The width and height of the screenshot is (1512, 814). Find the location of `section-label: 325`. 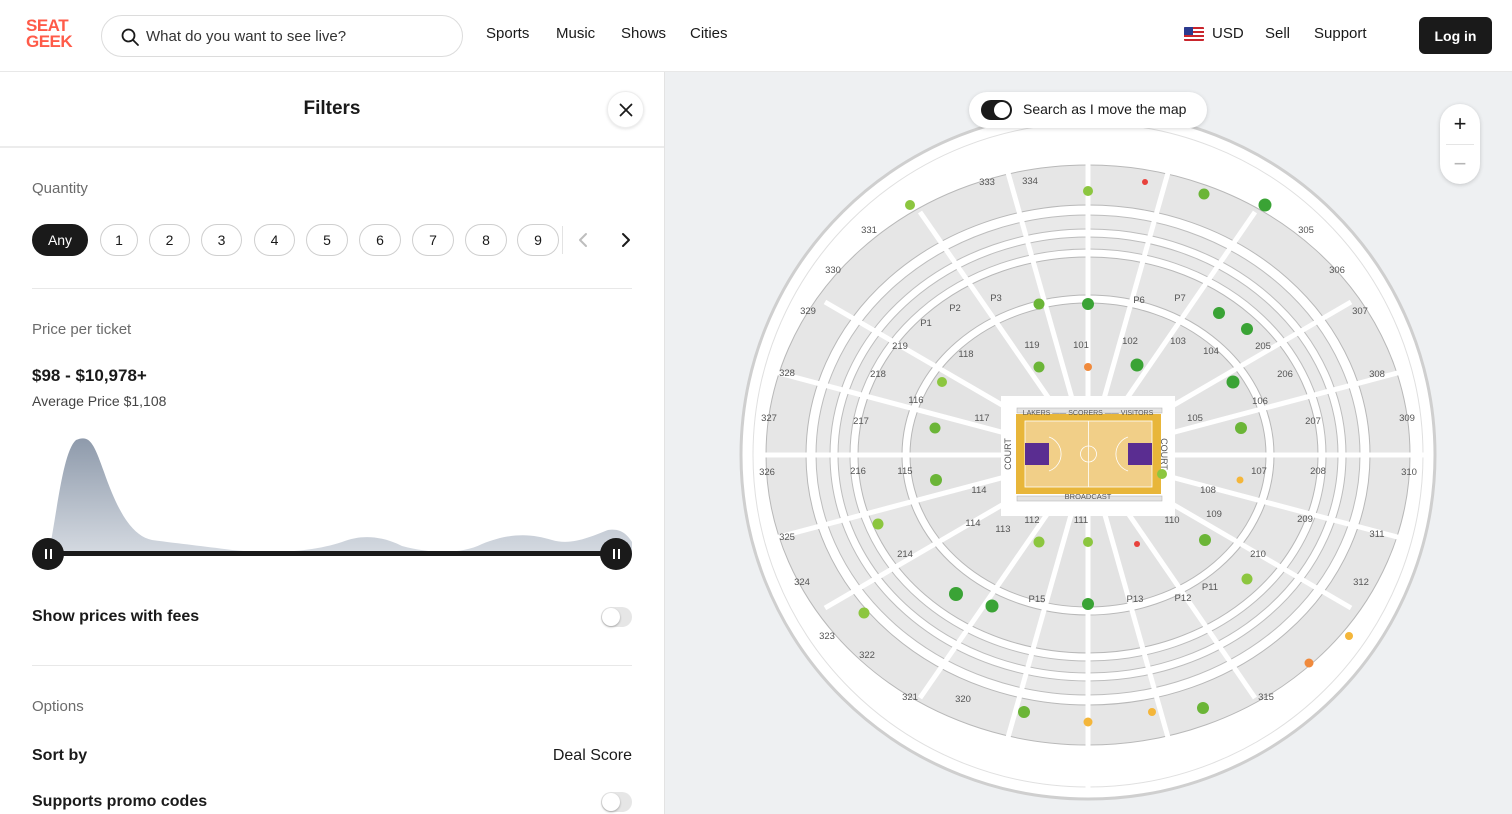

section-label: 325 is located at coordinates (787, 537).